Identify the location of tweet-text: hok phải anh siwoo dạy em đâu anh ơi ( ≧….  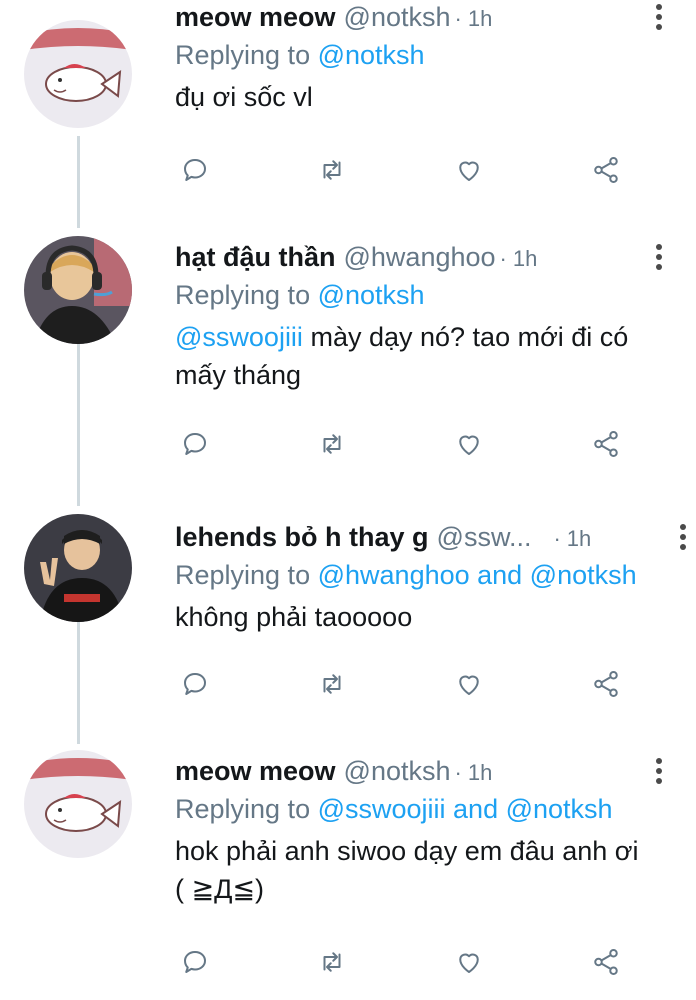
(410, 870).